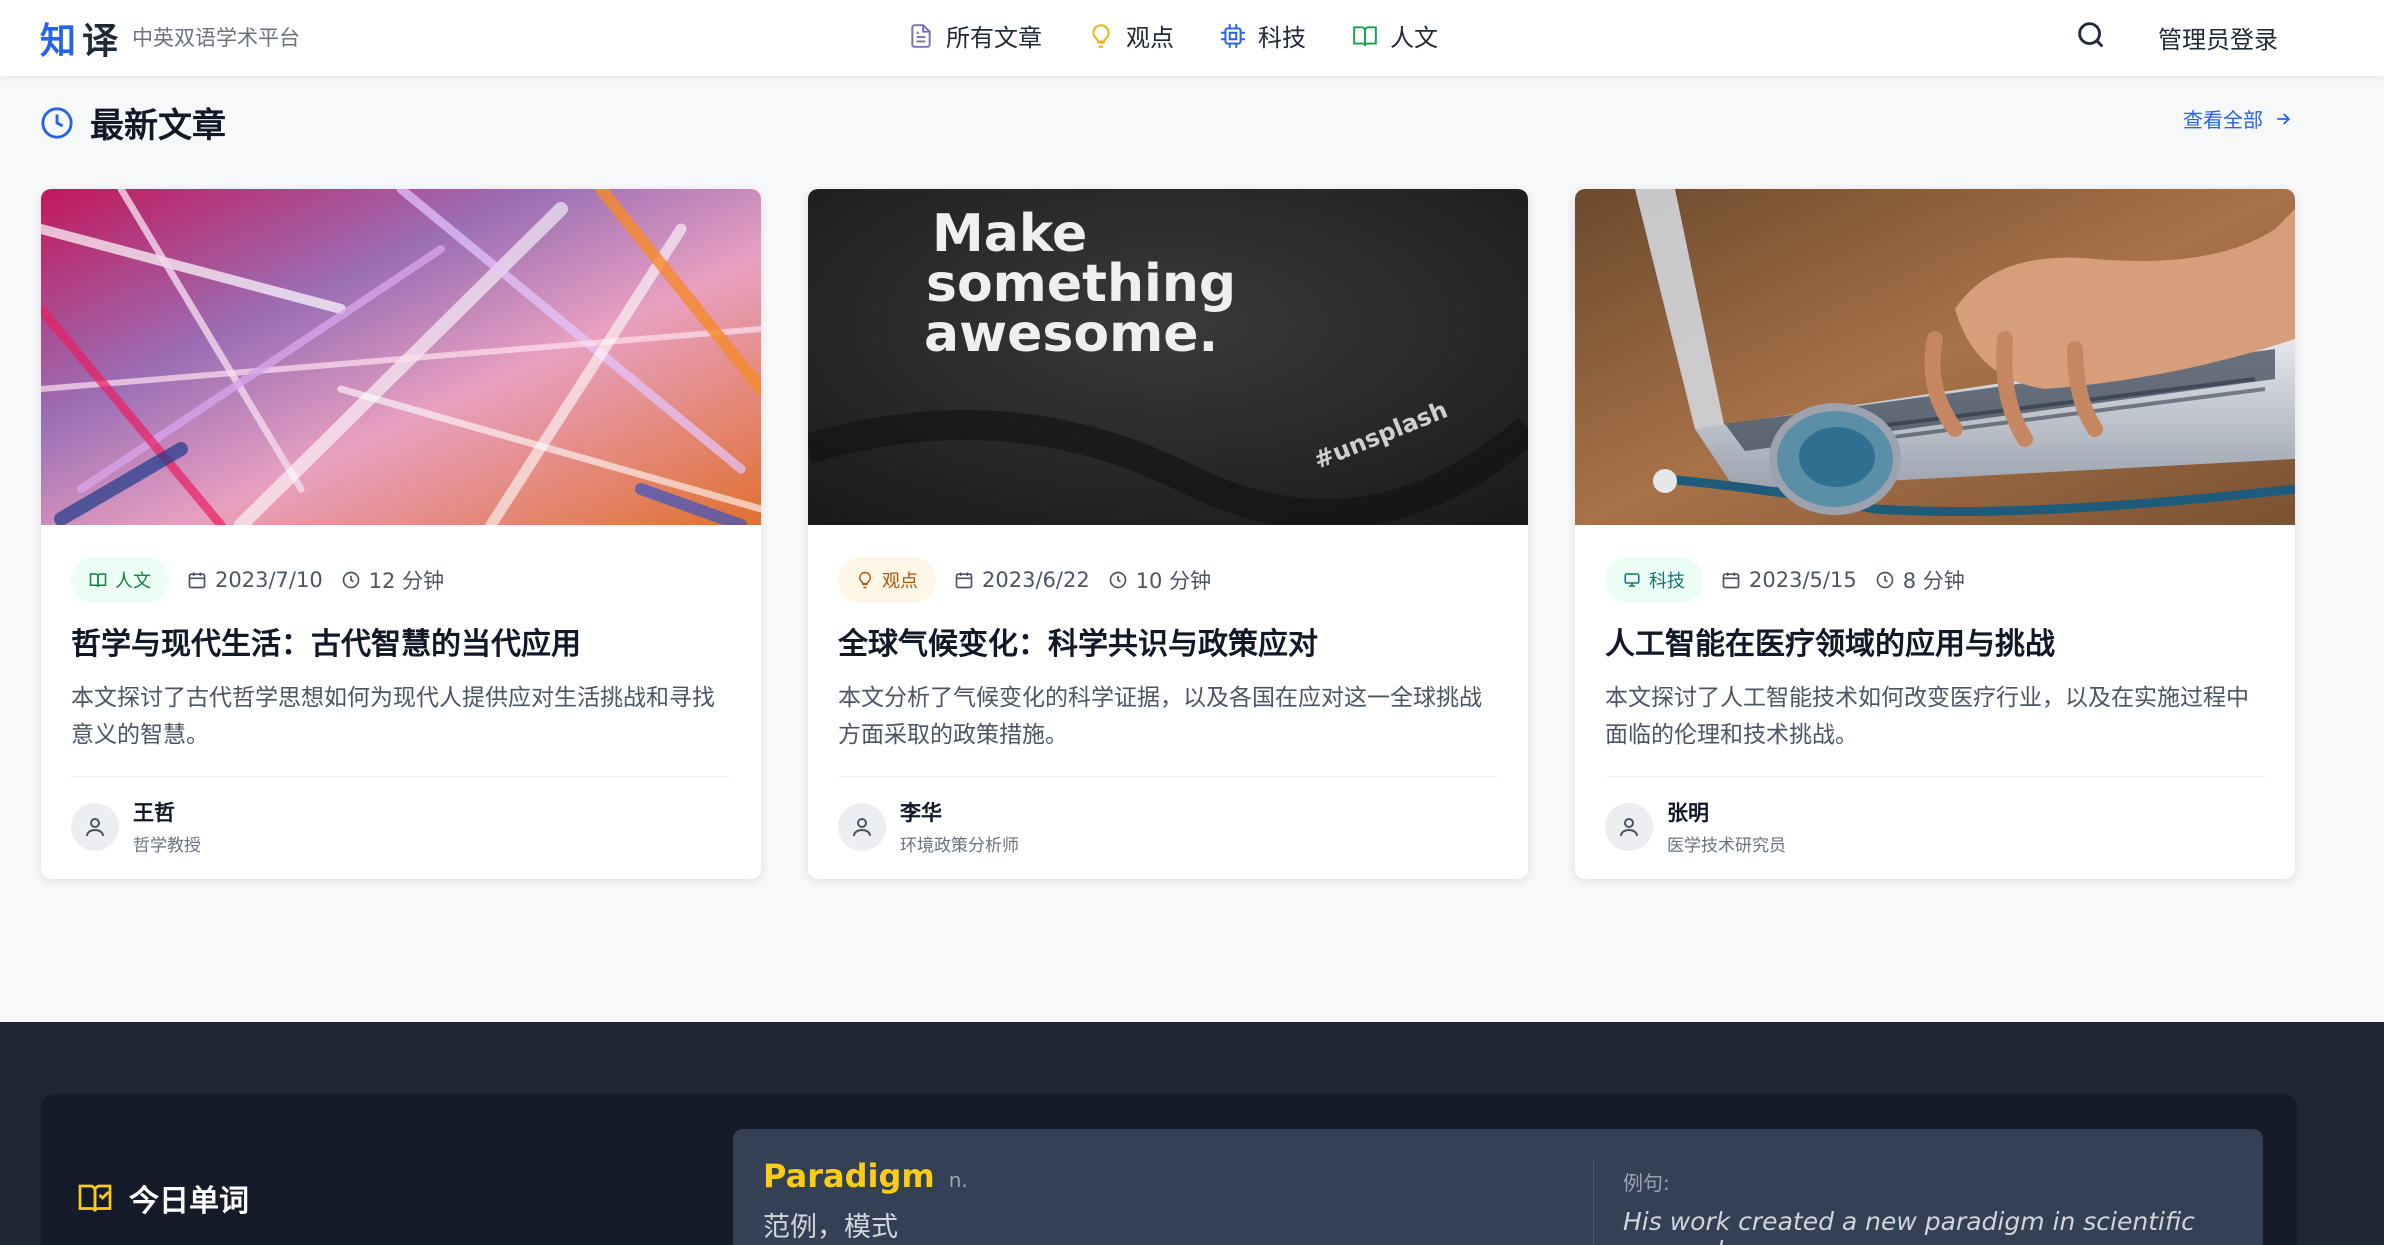  What do you see at coordinates (959, 846) in the screenshot?
I see `author-role: 环境政策分析师` at bounding box center [959, 846].